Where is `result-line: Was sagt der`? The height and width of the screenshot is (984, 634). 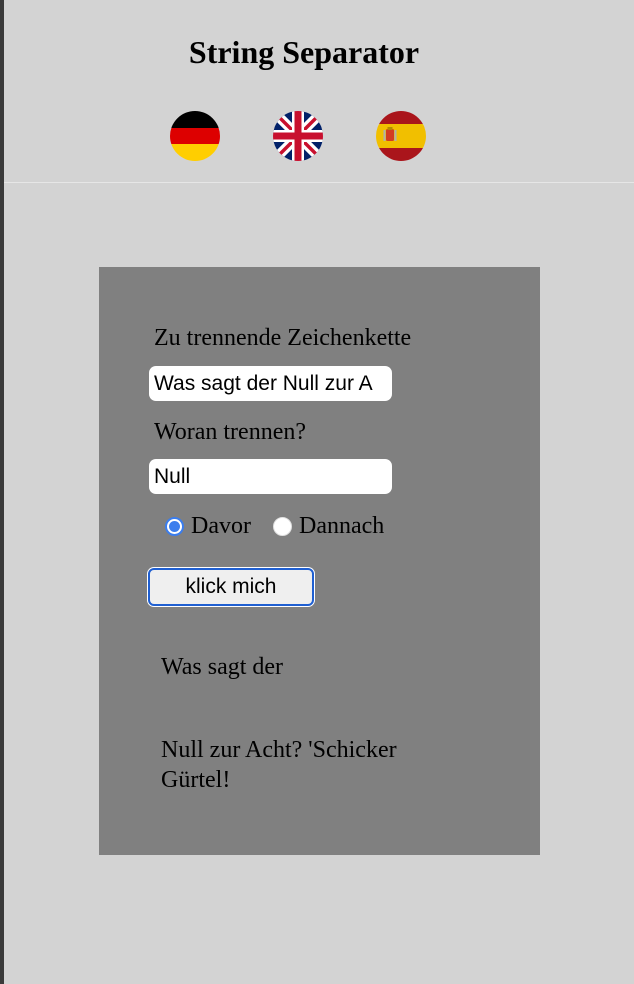 result-line: Was sagt der is located at coordinates (222, 667).